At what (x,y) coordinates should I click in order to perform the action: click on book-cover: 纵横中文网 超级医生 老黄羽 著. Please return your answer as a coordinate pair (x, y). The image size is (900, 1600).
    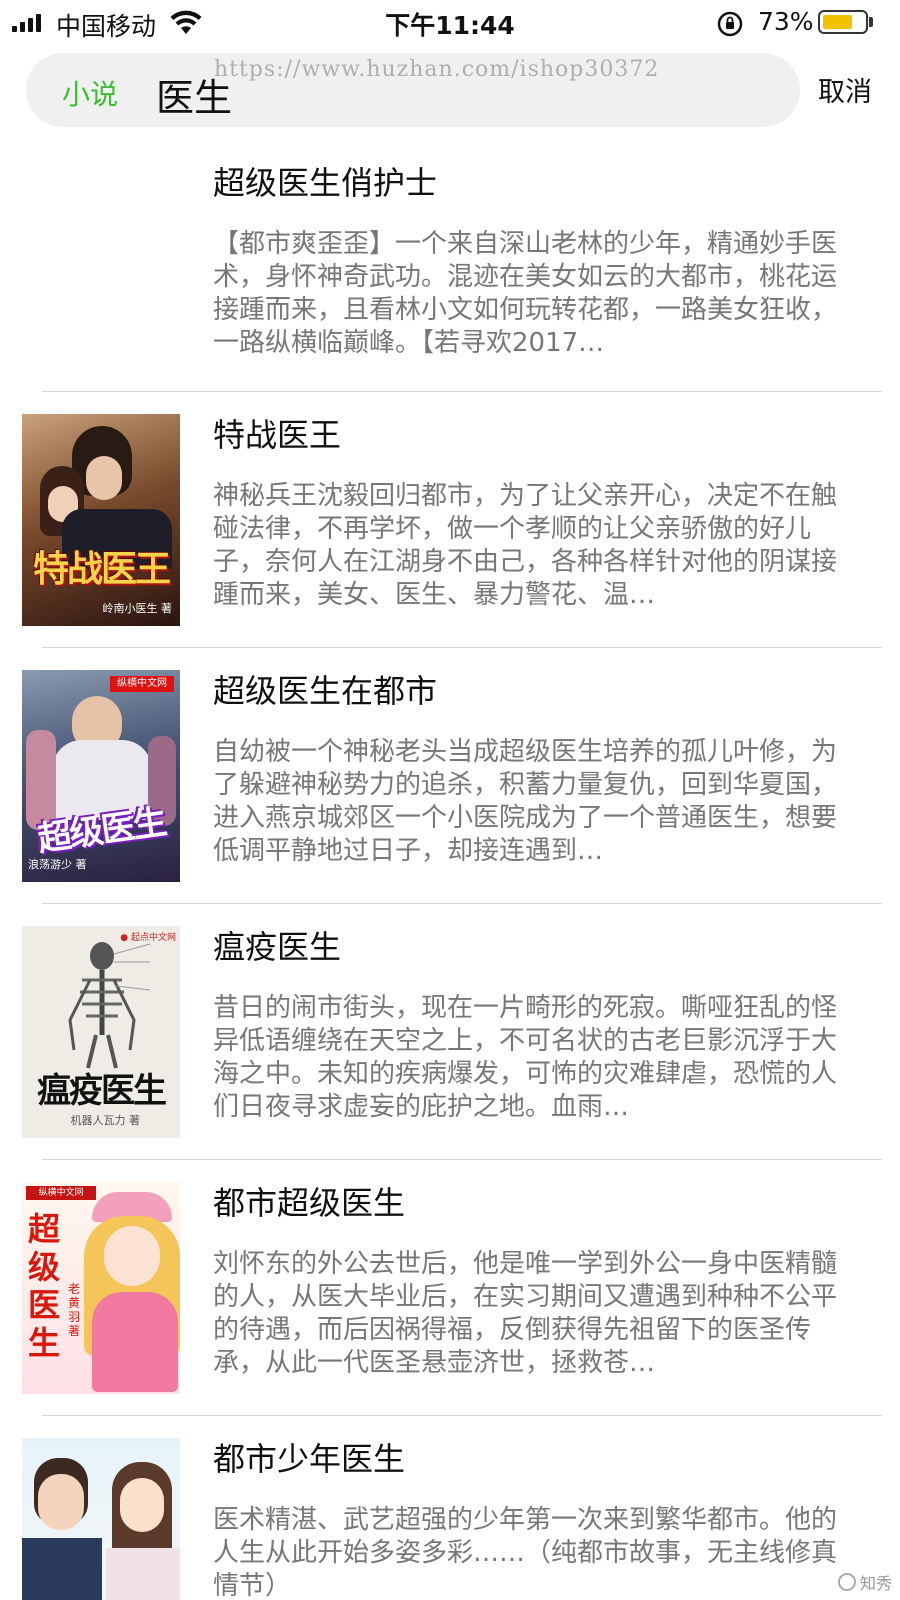
    Looking at the image, I should click on (101, 1288).